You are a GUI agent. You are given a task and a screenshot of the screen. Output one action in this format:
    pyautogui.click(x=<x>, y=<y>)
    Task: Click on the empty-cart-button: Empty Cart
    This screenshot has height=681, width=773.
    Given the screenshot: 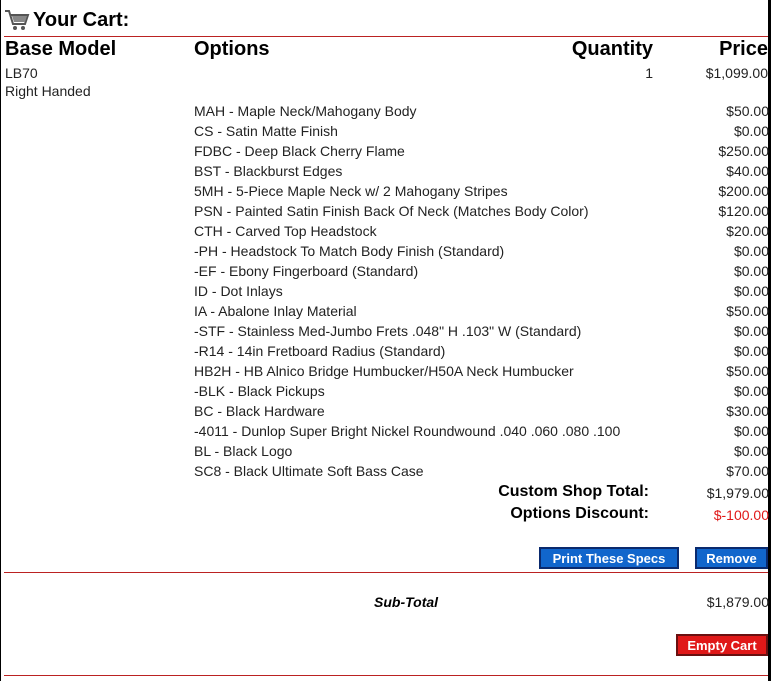 What is the action you would take?
    pyautogui.click(x=722, y=645)
    